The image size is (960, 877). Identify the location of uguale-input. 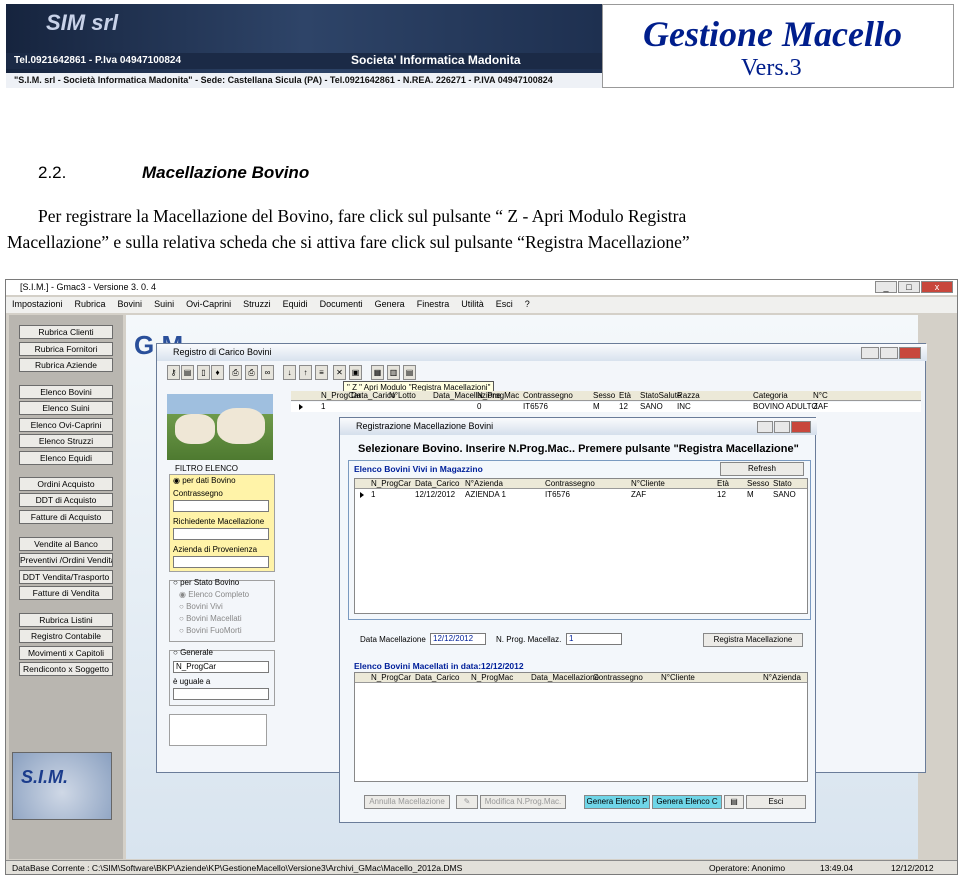
(221, 694).